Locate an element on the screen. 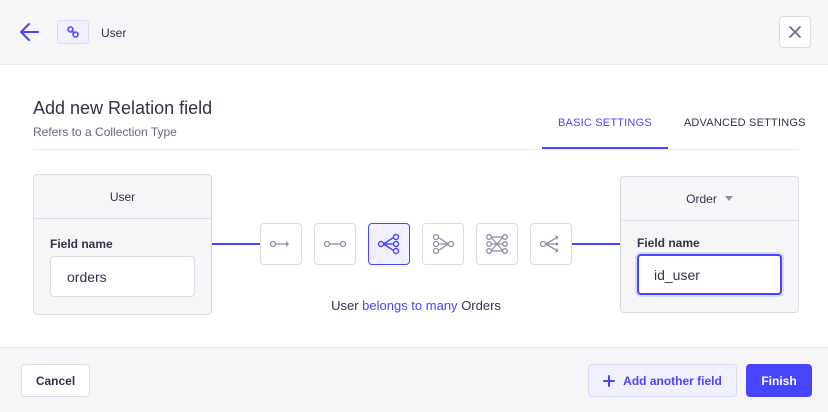  source-collection-box: User Field name is located at coordinates (122, 244).